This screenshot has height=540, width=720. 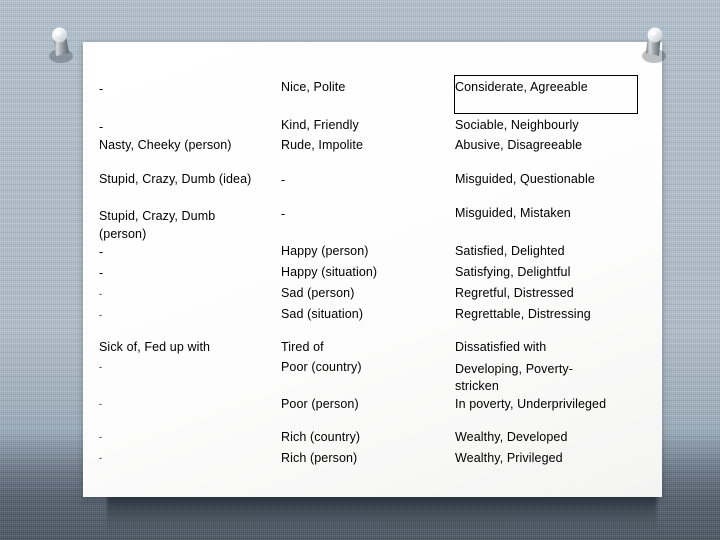 What do you see at coordinates (514, 293) in the screenshot?
I see `row-sad-person-col-c: Regretful, Distressed` at bounding box center [514, 293].